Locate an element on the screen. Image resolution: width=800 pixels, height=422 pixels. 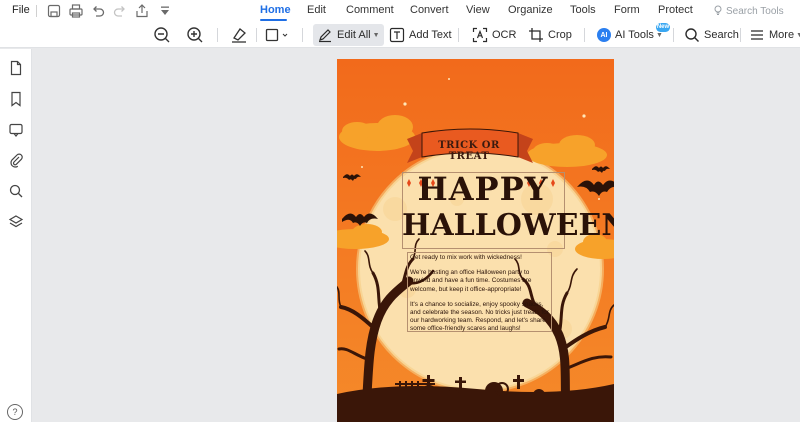
search-button: Search is located at coordinates (711, 35).